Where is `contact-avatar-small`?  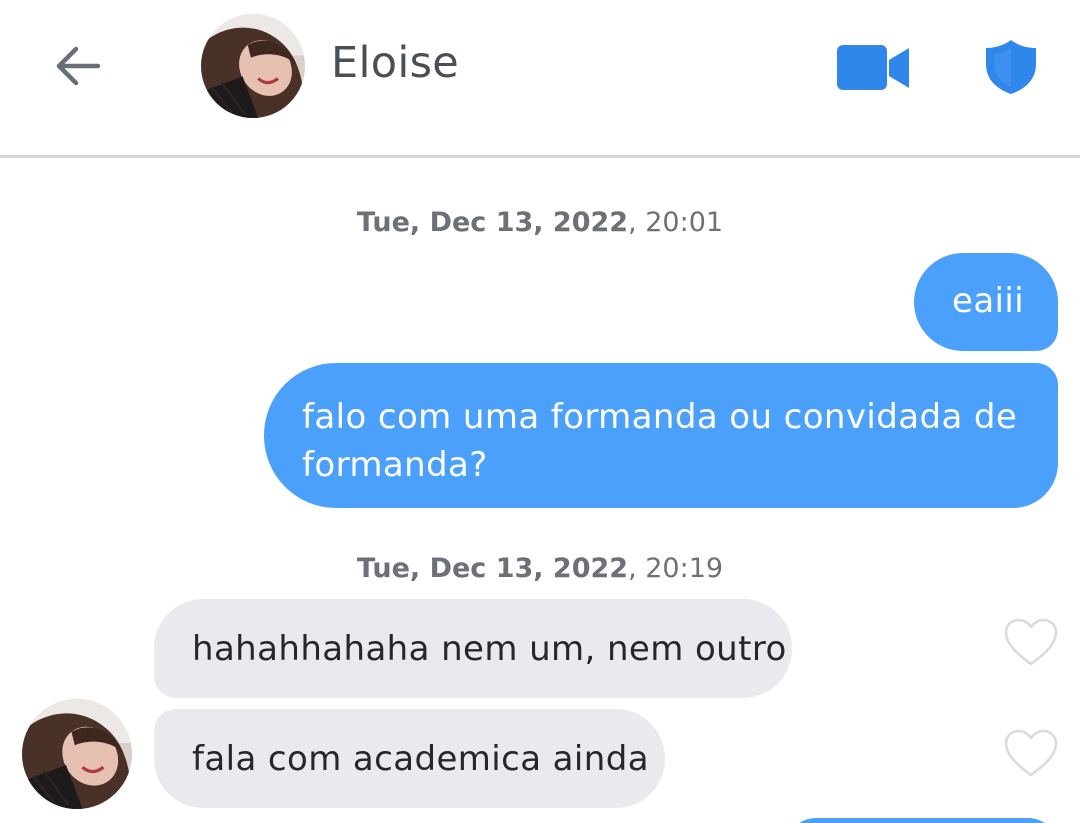 contact-avatar-small is located at coordinates (77, 754).